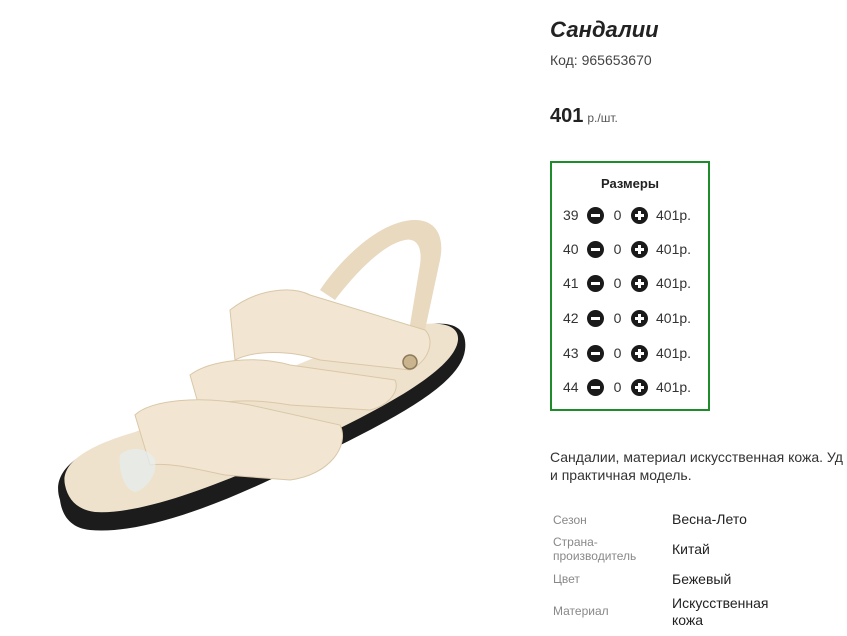 Image resolution: width=847 pixels, height=636 pixels. What do you see at coordinates (571, 353) in the screenshot?
I see `size-label: 43` at bounding box center [571, 353].